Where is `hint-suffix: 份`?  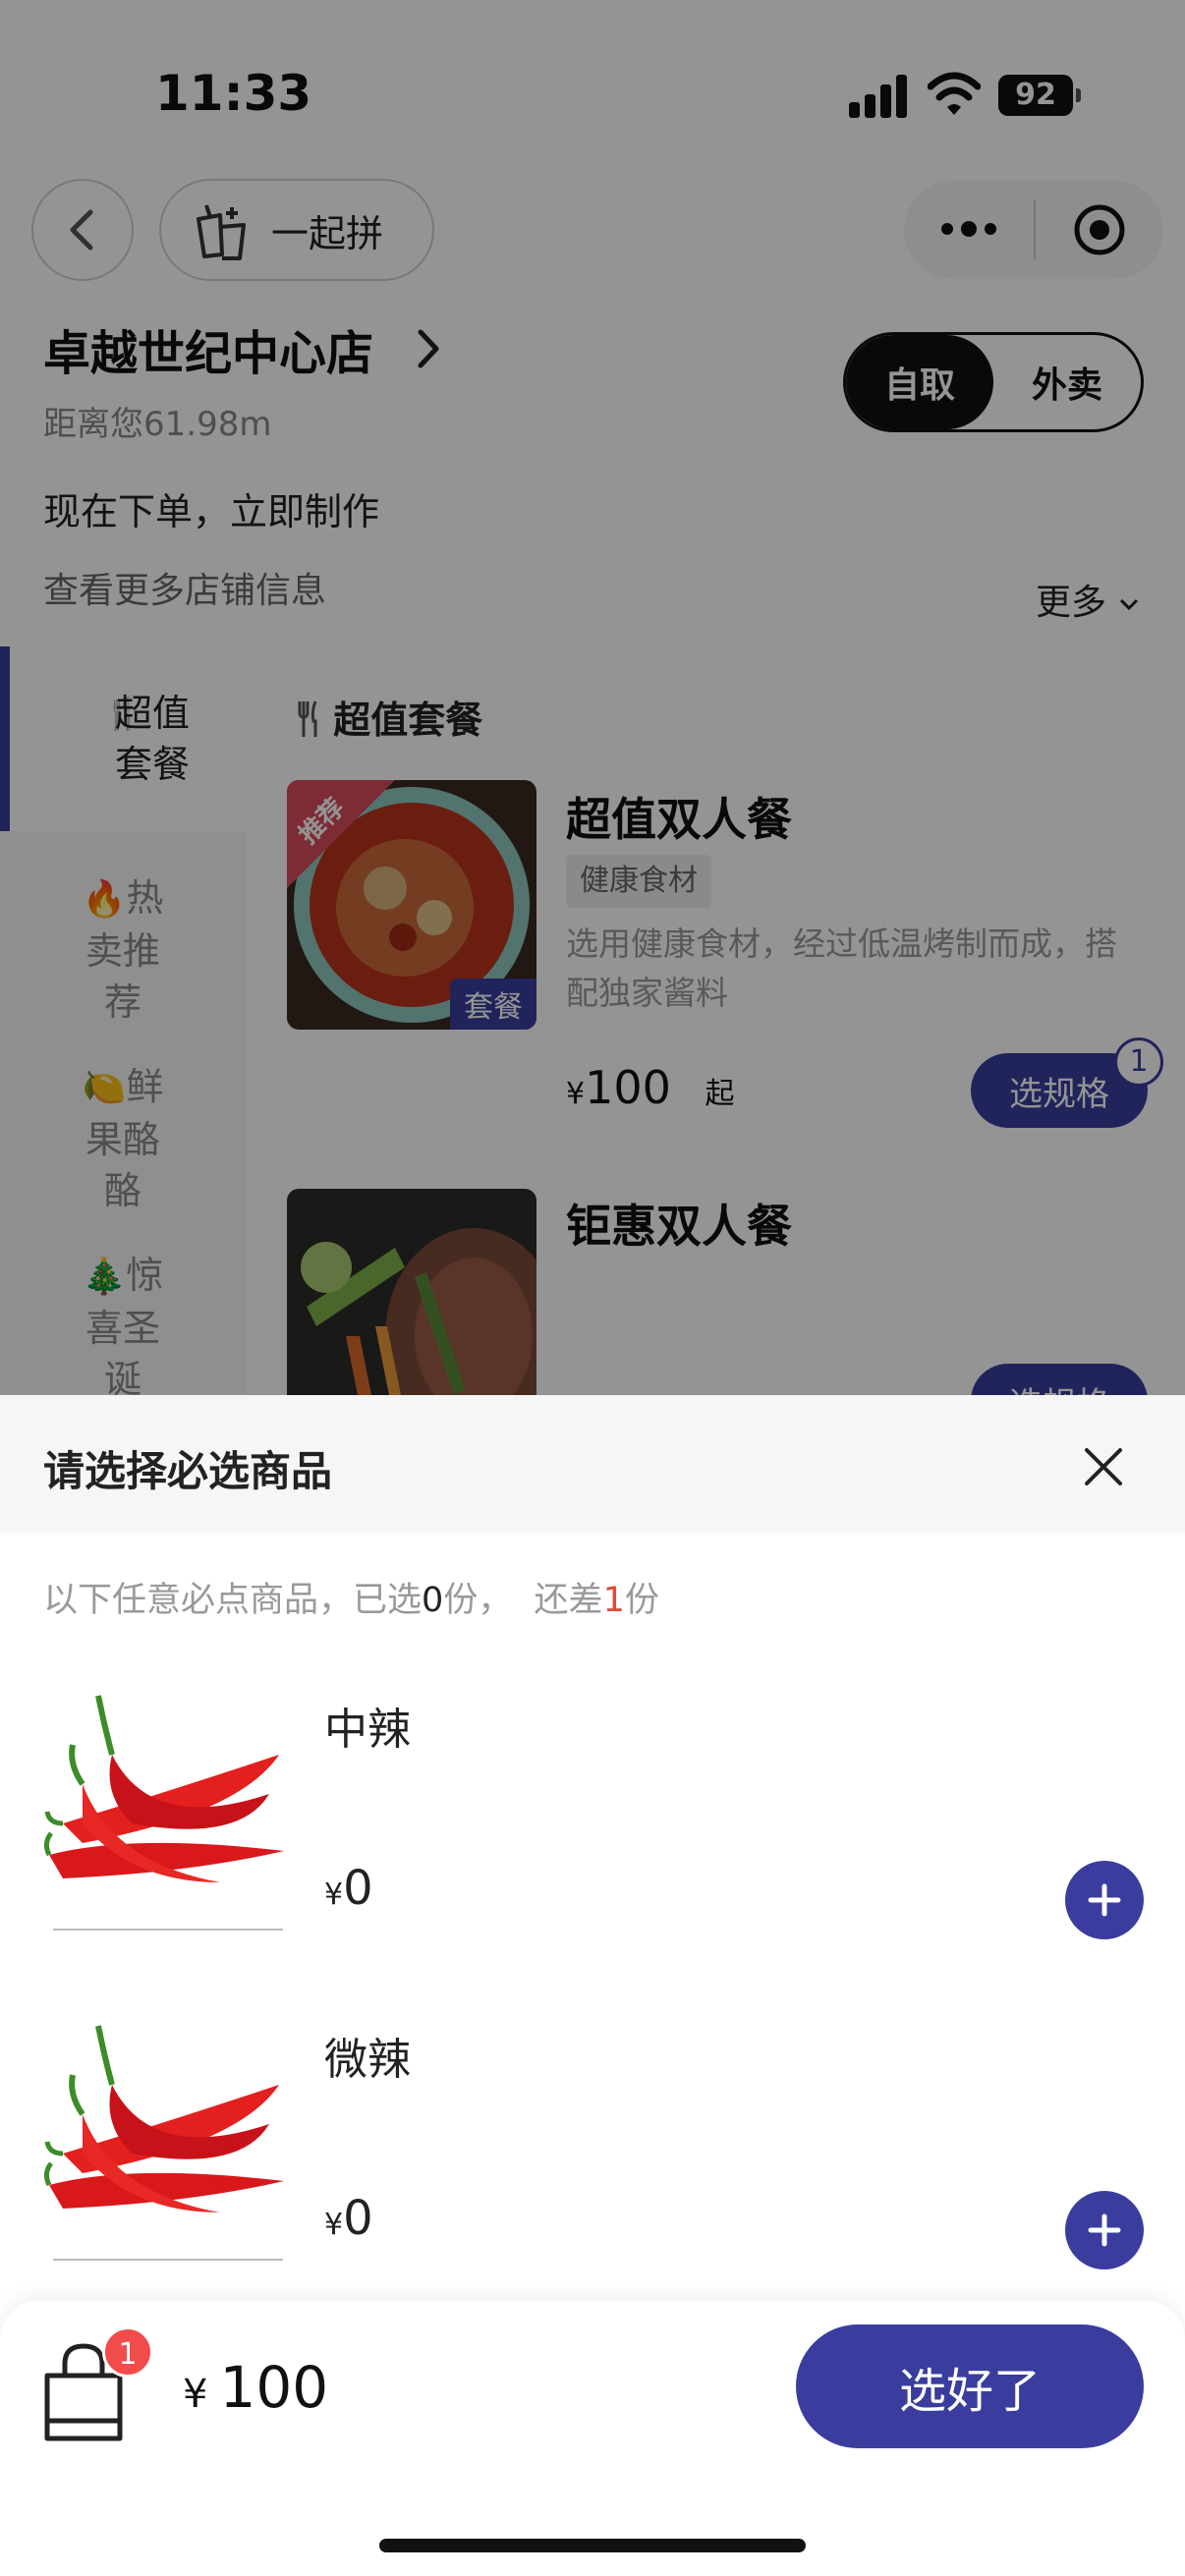 hint-suffix: 份 is located at coordinates (641, 1600).